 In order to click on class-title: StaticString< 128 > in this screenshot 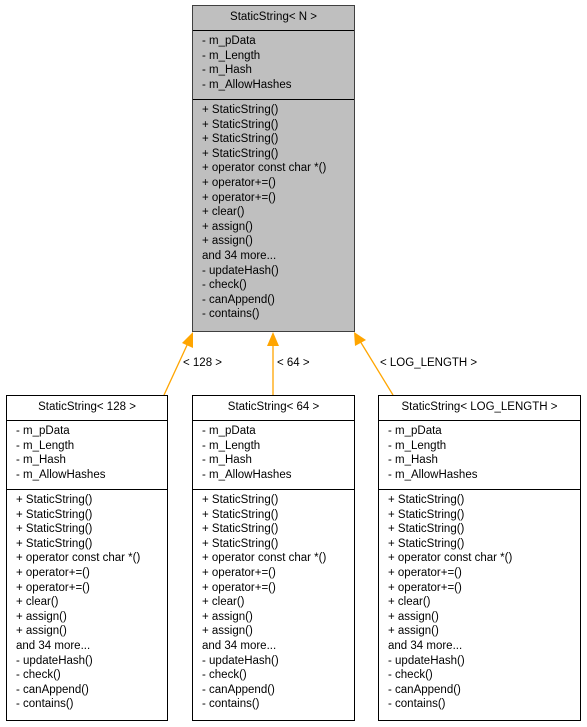, I will do `click(87, 408)`.